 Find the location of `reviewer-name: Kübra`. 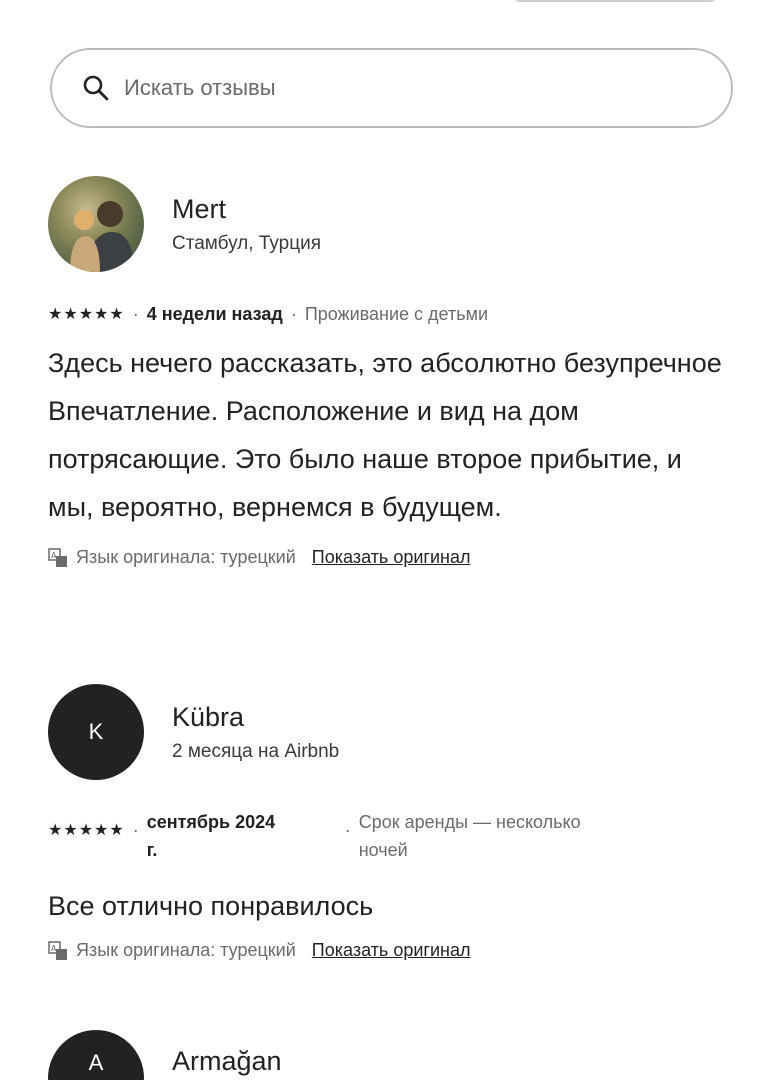

reviewer-name: Kübra is located at coordinates (255, 717).